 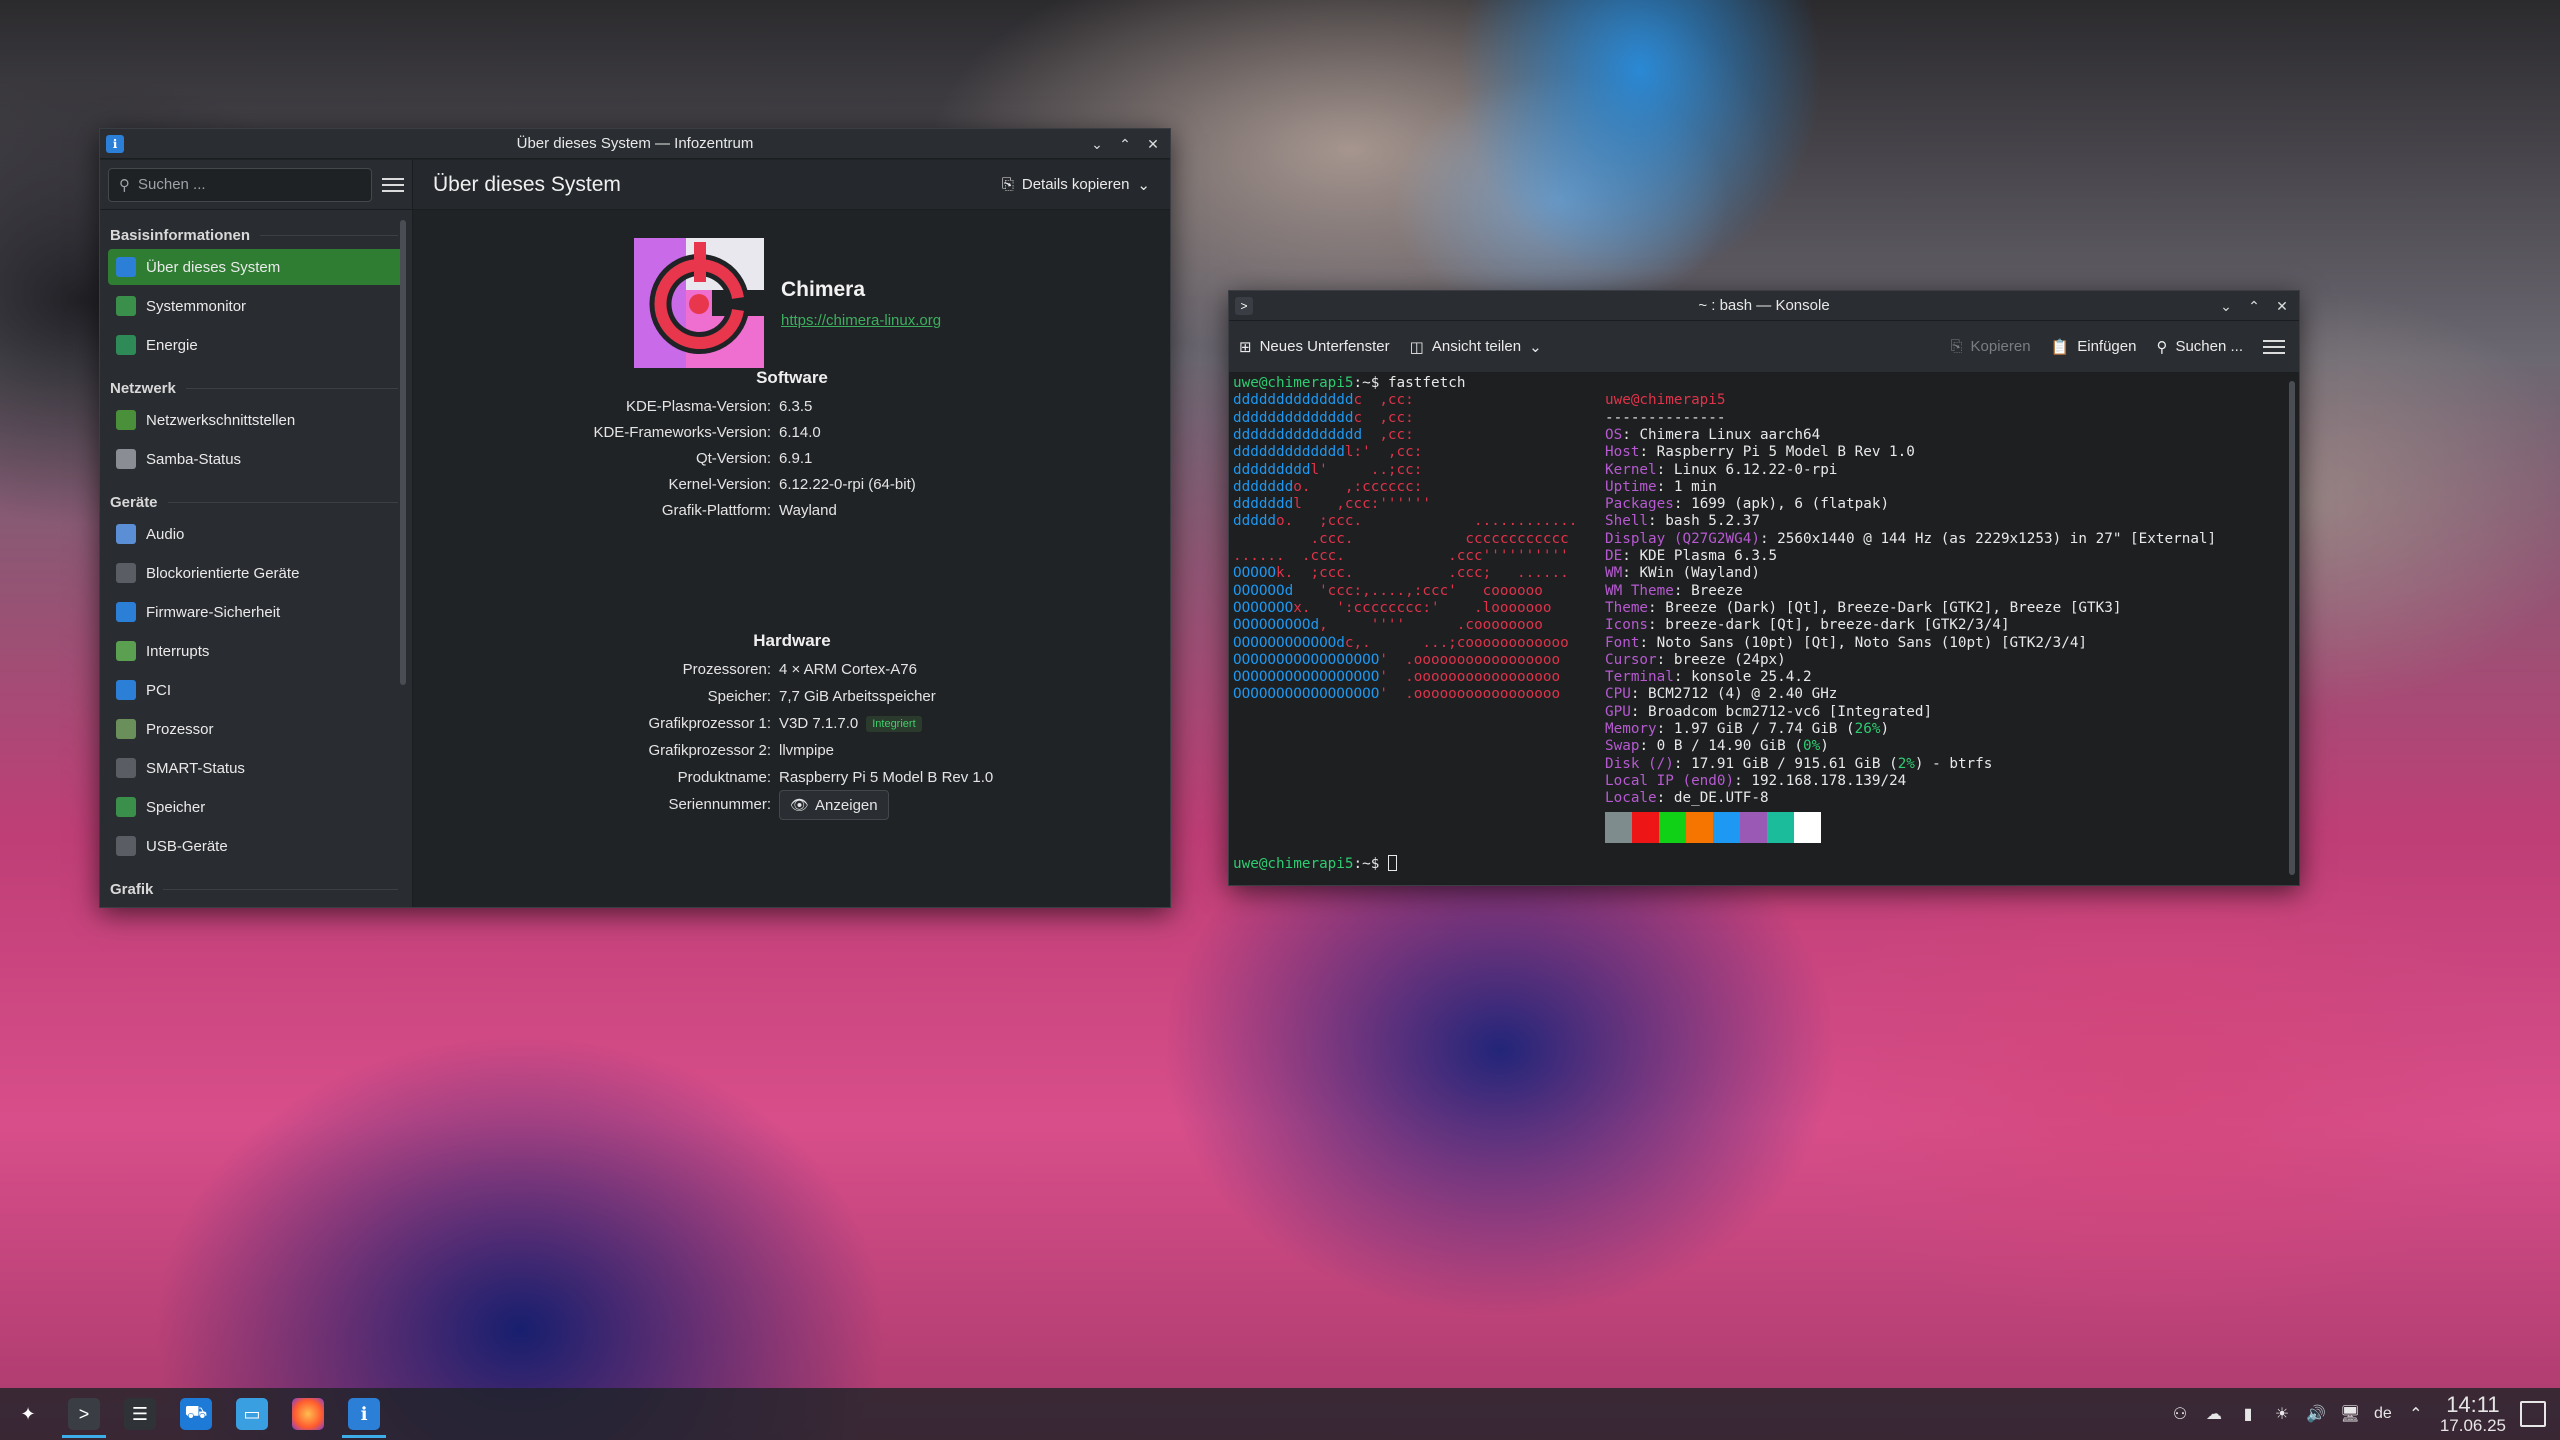 I want to click on application-launcher: ✦, so click(x=28, y=1414).